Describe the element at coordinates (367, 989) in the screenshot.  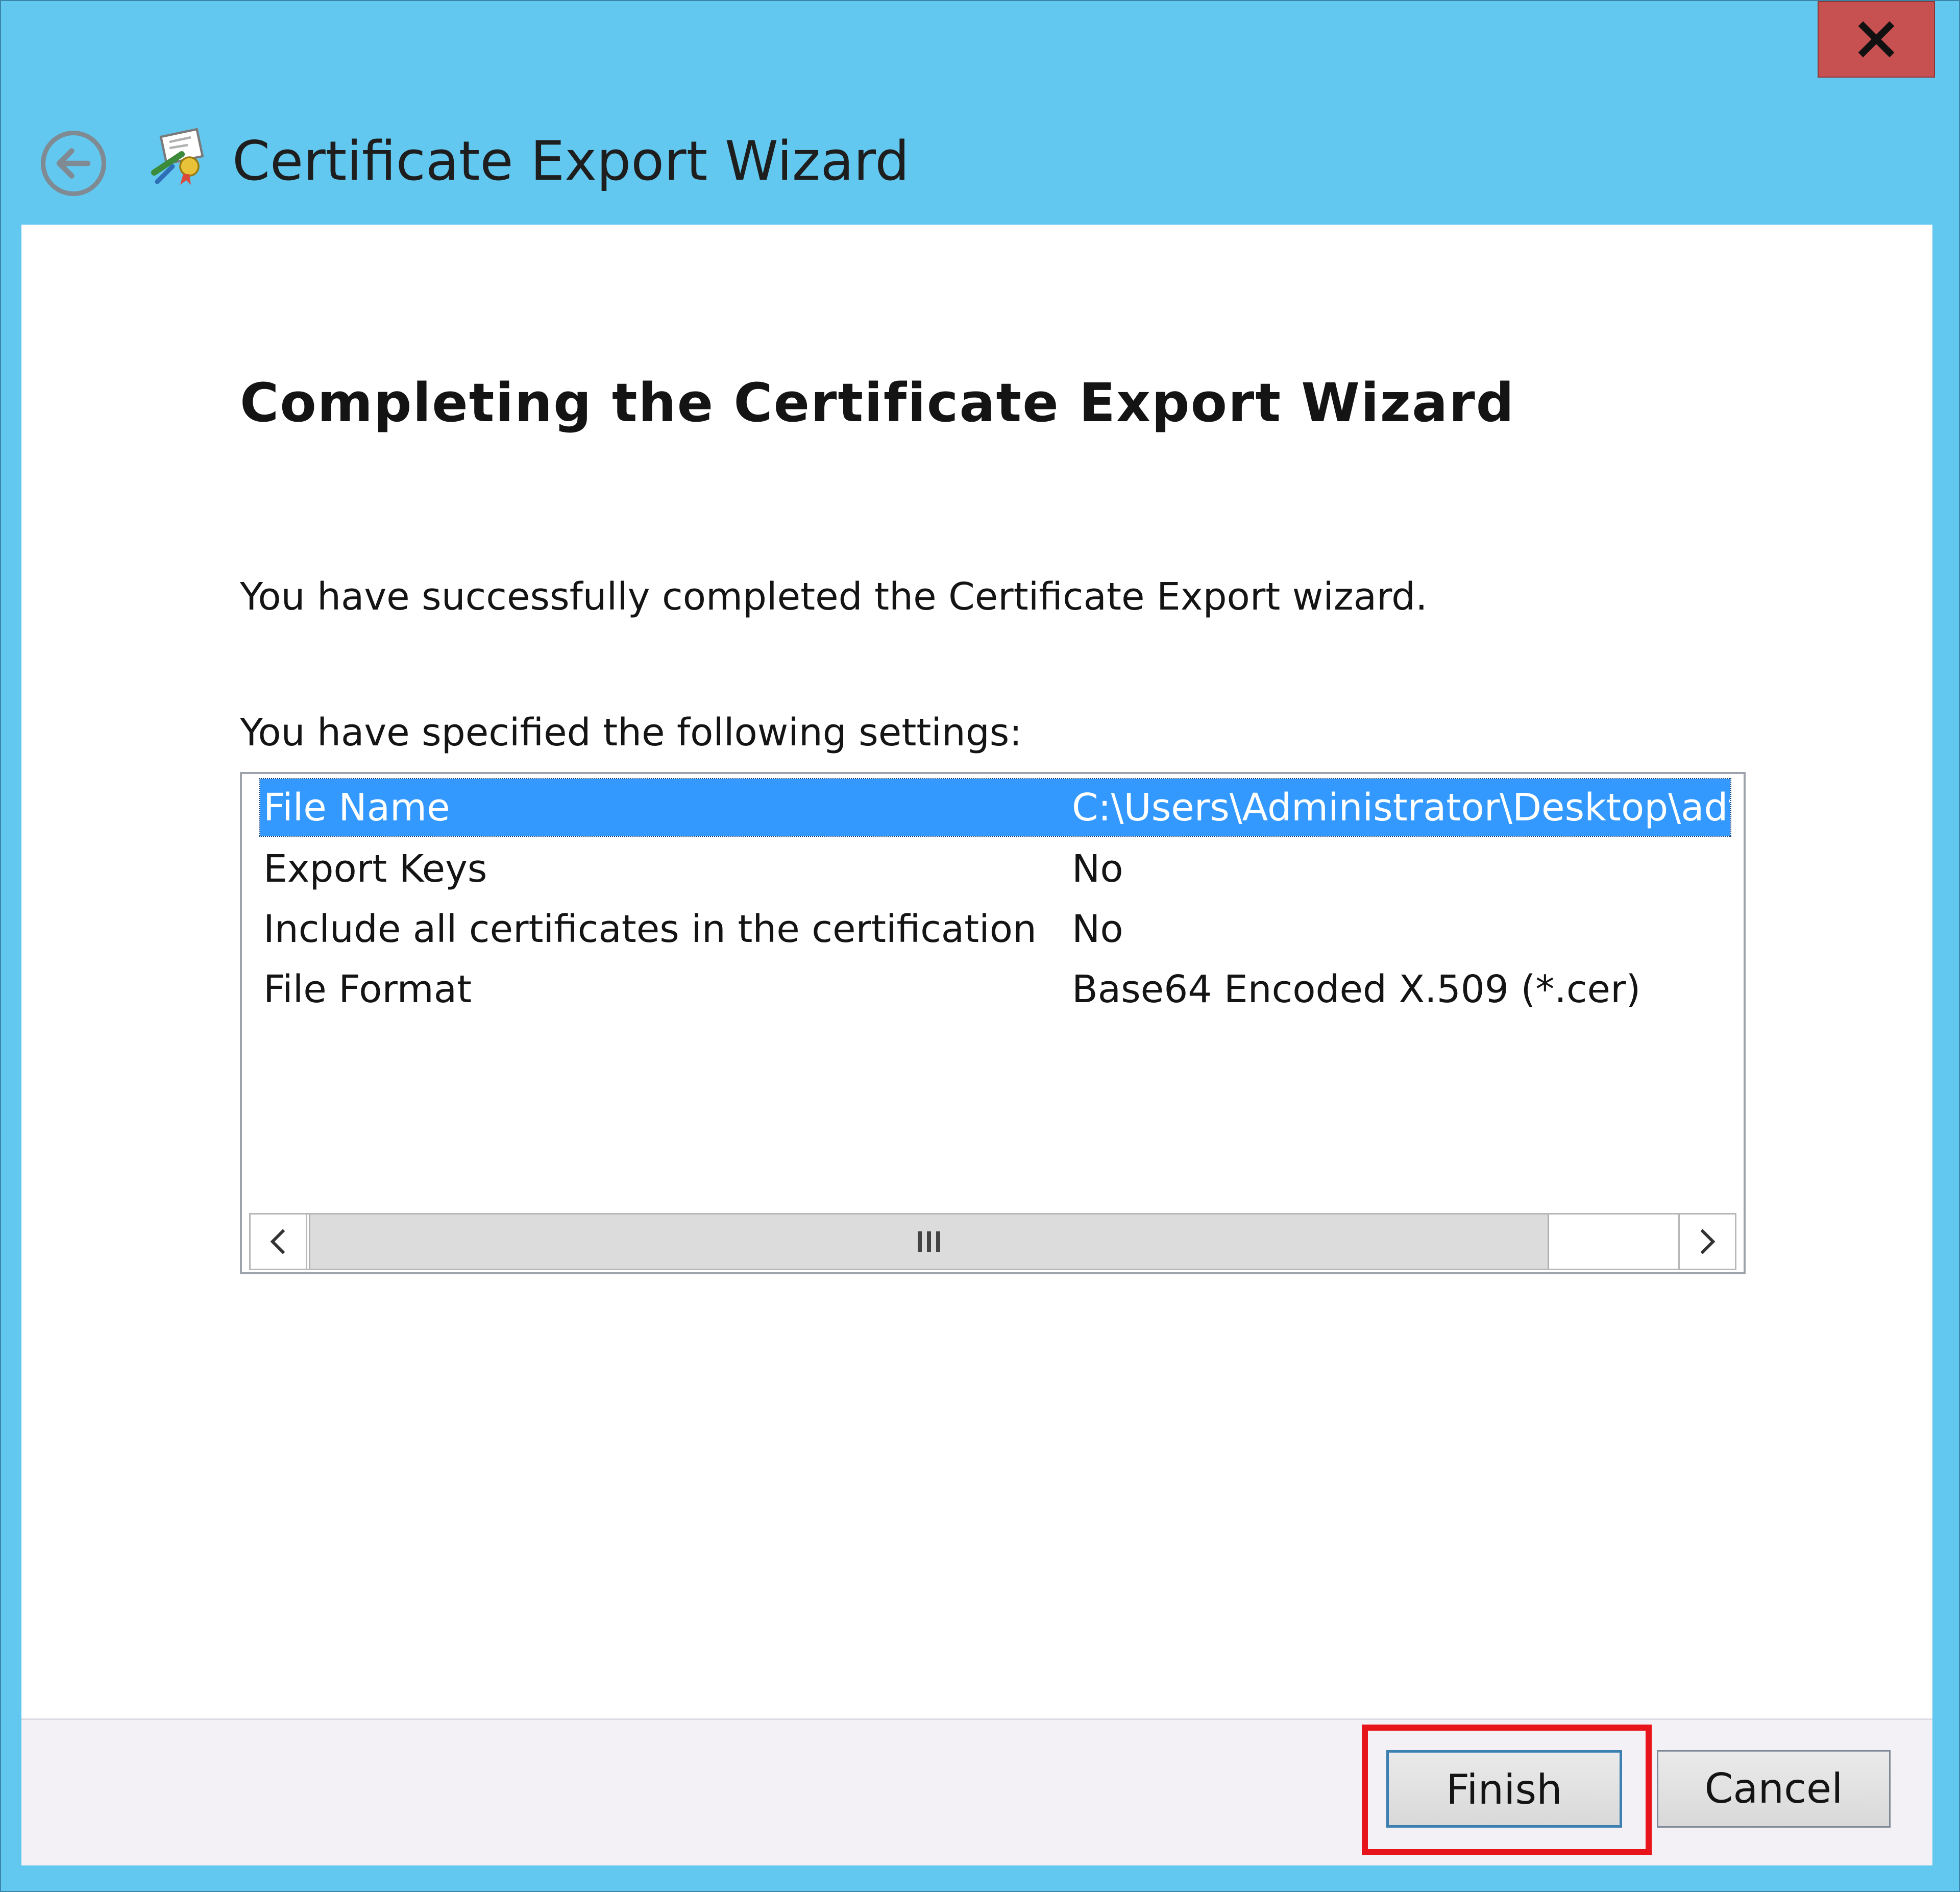
I see `setting-name: File Format` at that location.